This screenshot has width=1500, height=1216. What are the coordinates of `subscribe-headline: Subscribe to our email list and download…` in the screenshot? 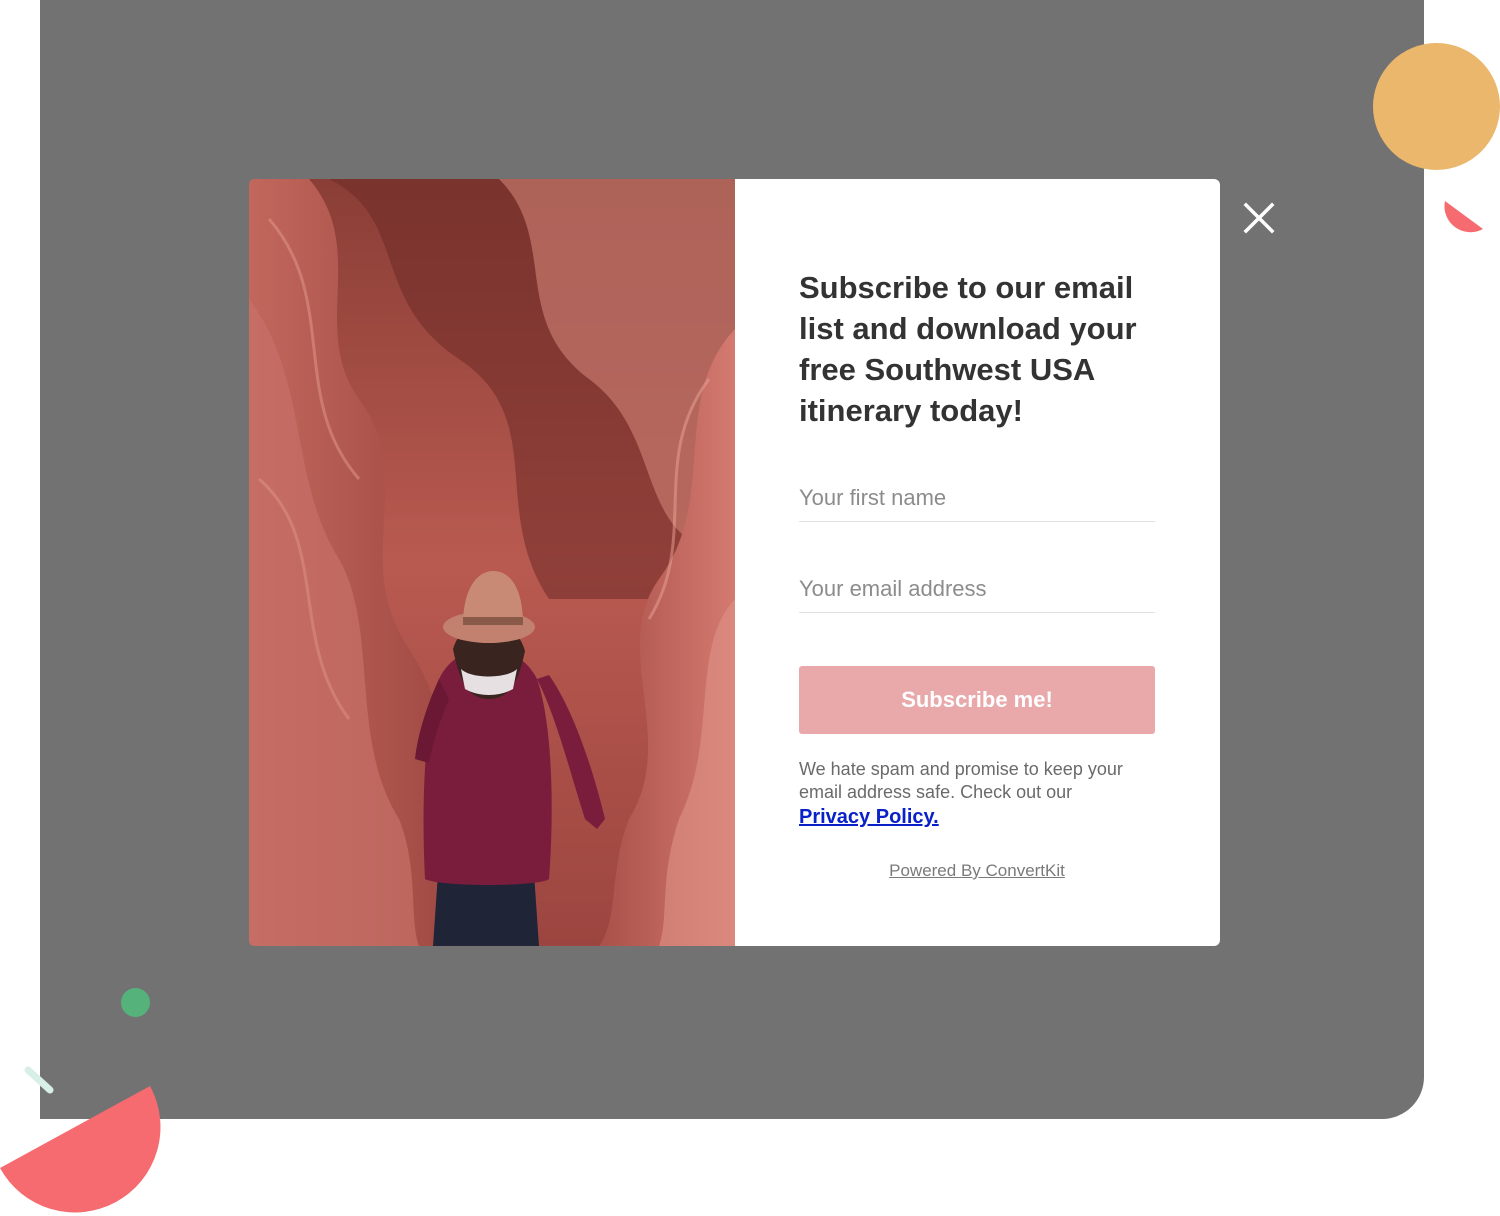 It's located at (968, 349).